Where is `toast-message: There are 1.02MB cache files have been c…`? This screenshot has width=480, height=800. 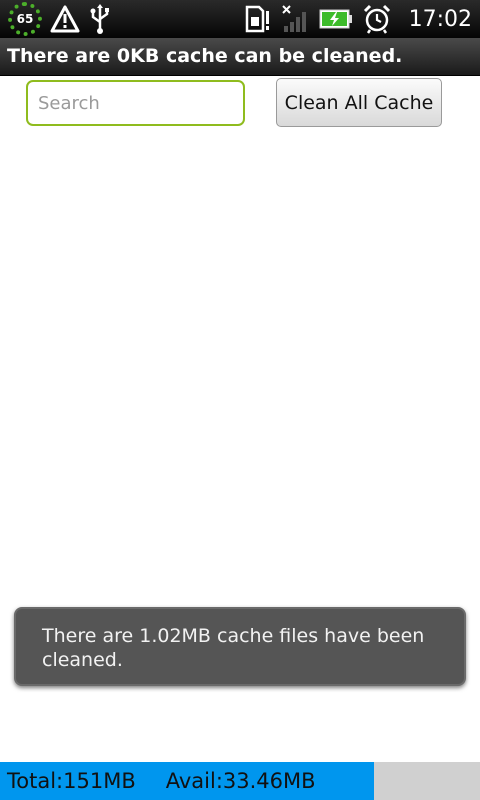
toast-message: There are 1.02MB cache files have been c… is located at coordinates (233, 648).